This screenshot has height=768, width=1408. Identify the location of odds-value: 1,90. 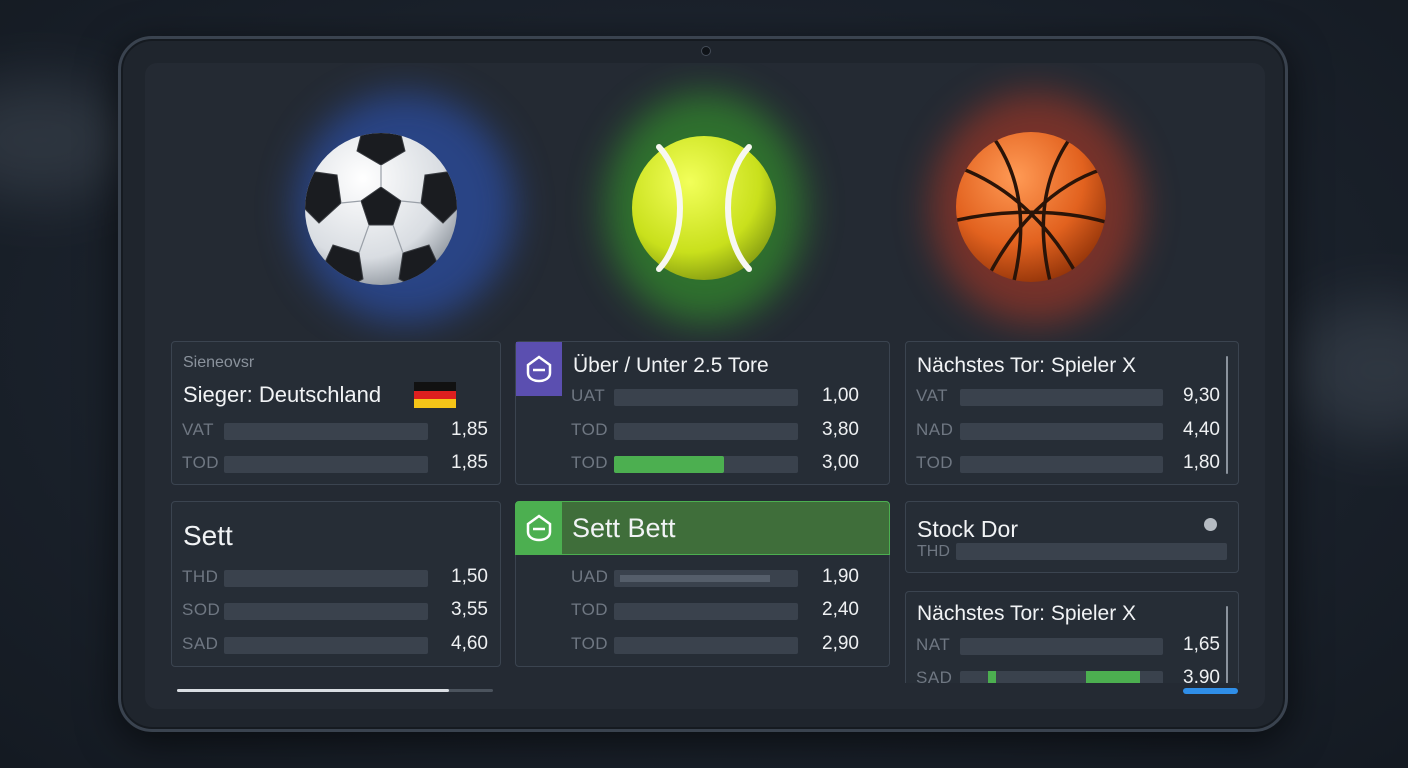
(840, 576).